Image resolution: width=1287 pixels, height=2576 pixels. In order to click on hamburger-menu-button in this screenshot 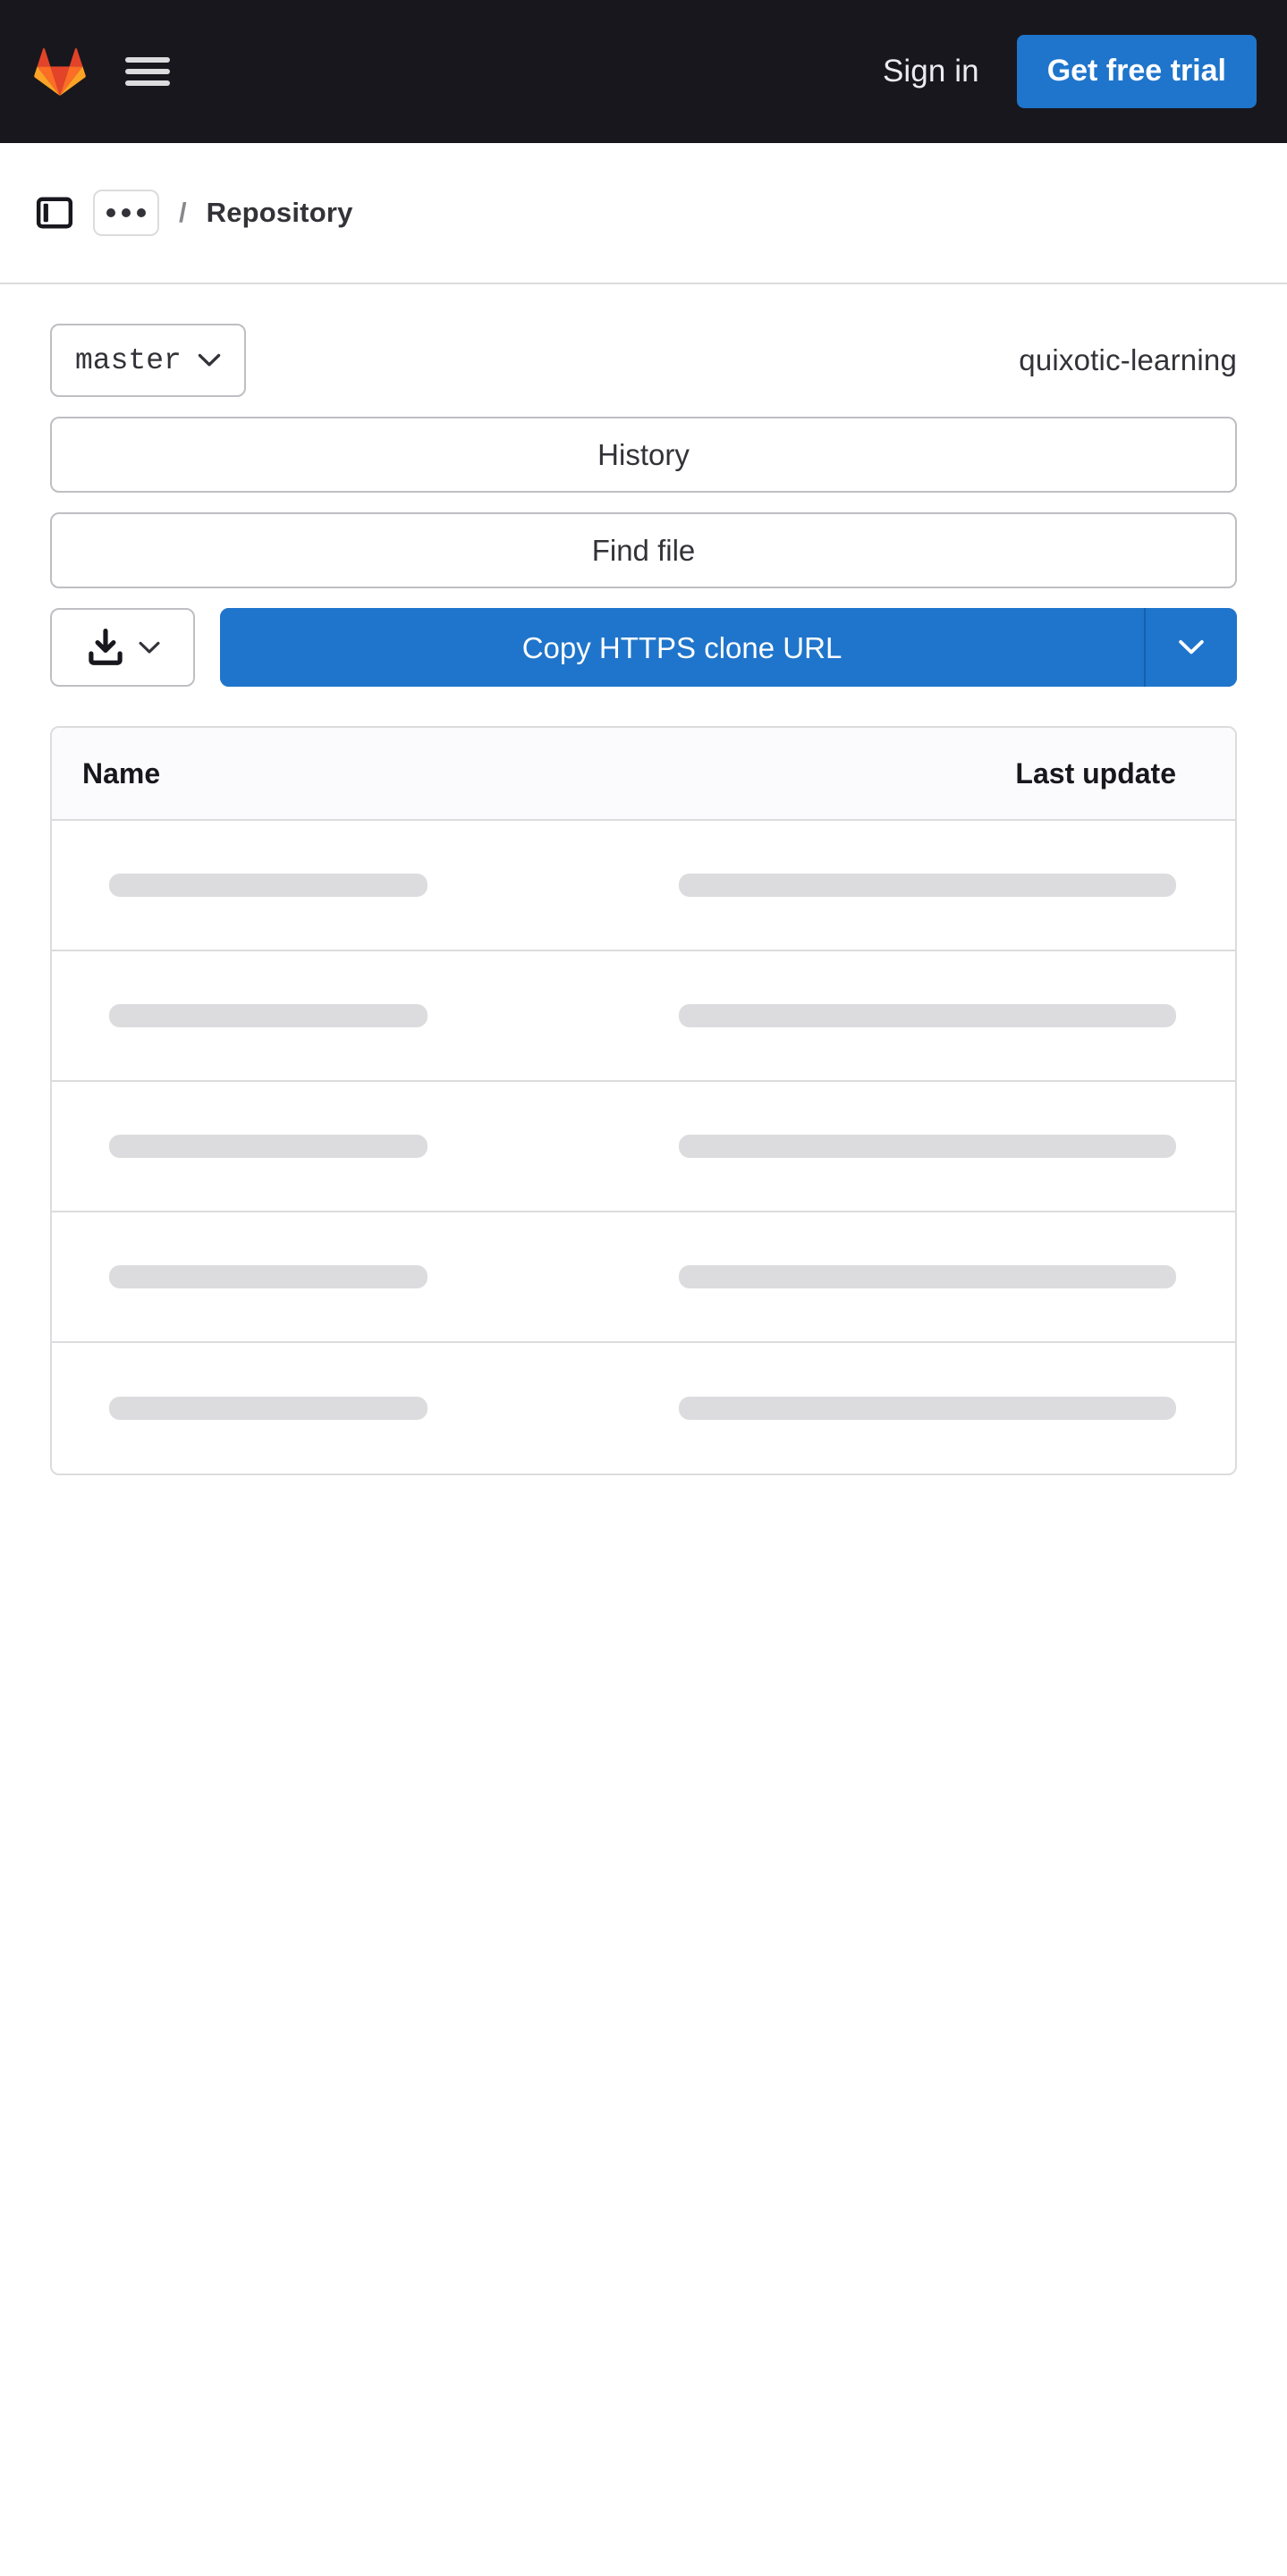, I will do `click(147, 72)`.